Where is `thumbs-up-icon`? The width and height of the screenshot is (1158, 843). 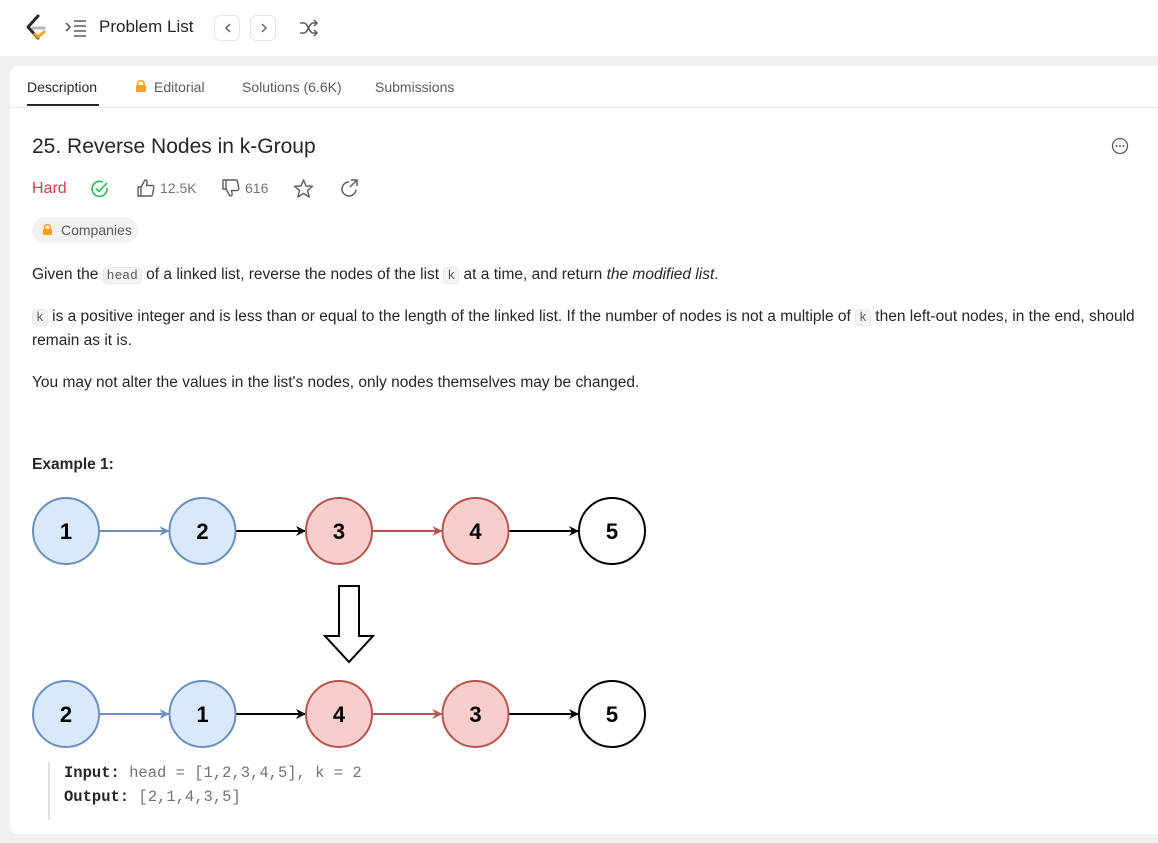 thumbs-up-icon is located at coordinates (146, 188).